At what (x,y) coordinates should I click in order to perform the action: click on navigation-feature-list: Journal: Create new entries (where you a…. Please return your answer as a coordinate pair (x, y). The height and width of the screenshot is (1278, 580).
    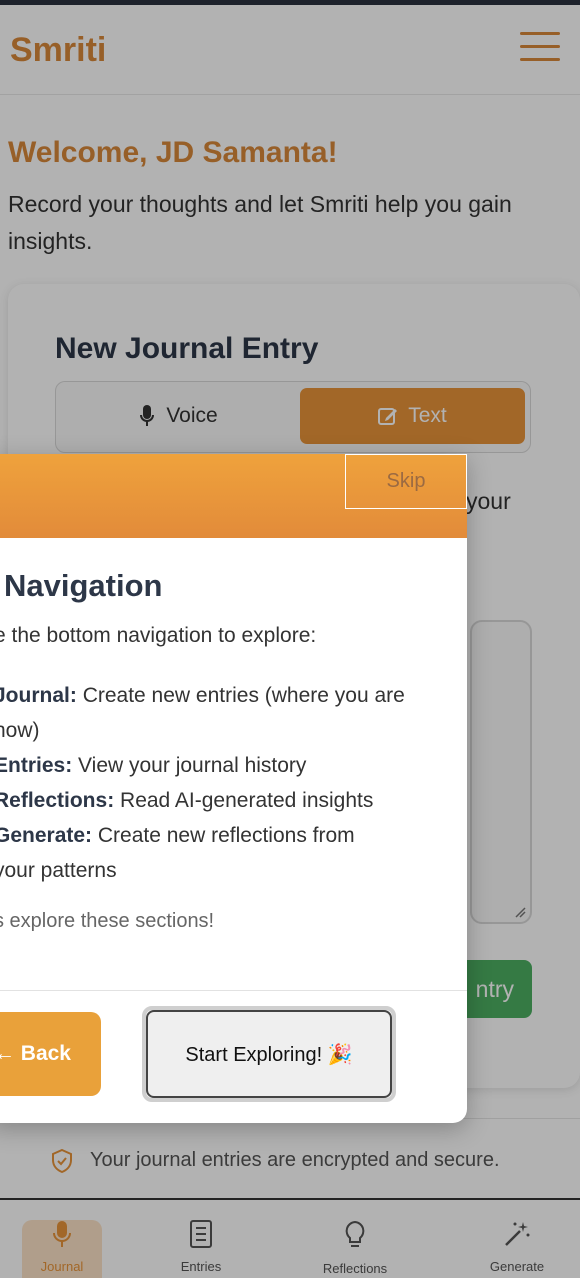
    Looking at the image, I should click on (217, 783).